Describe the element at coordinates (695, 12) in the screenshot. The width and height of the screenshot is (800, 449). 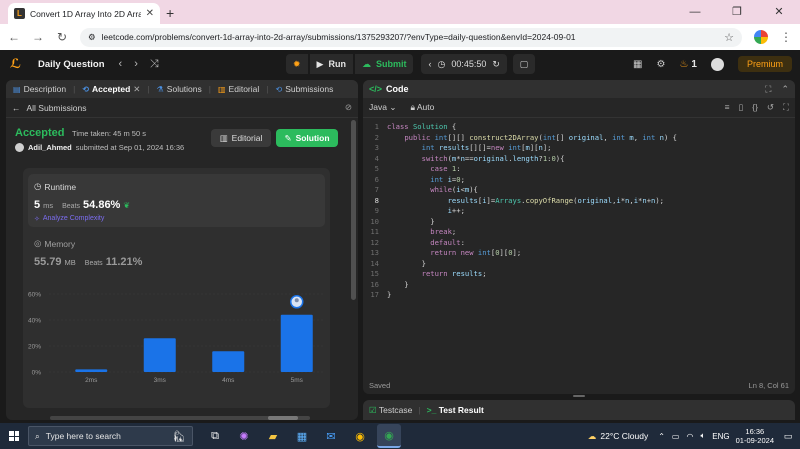
I see `minimize-icon: —` at that location.